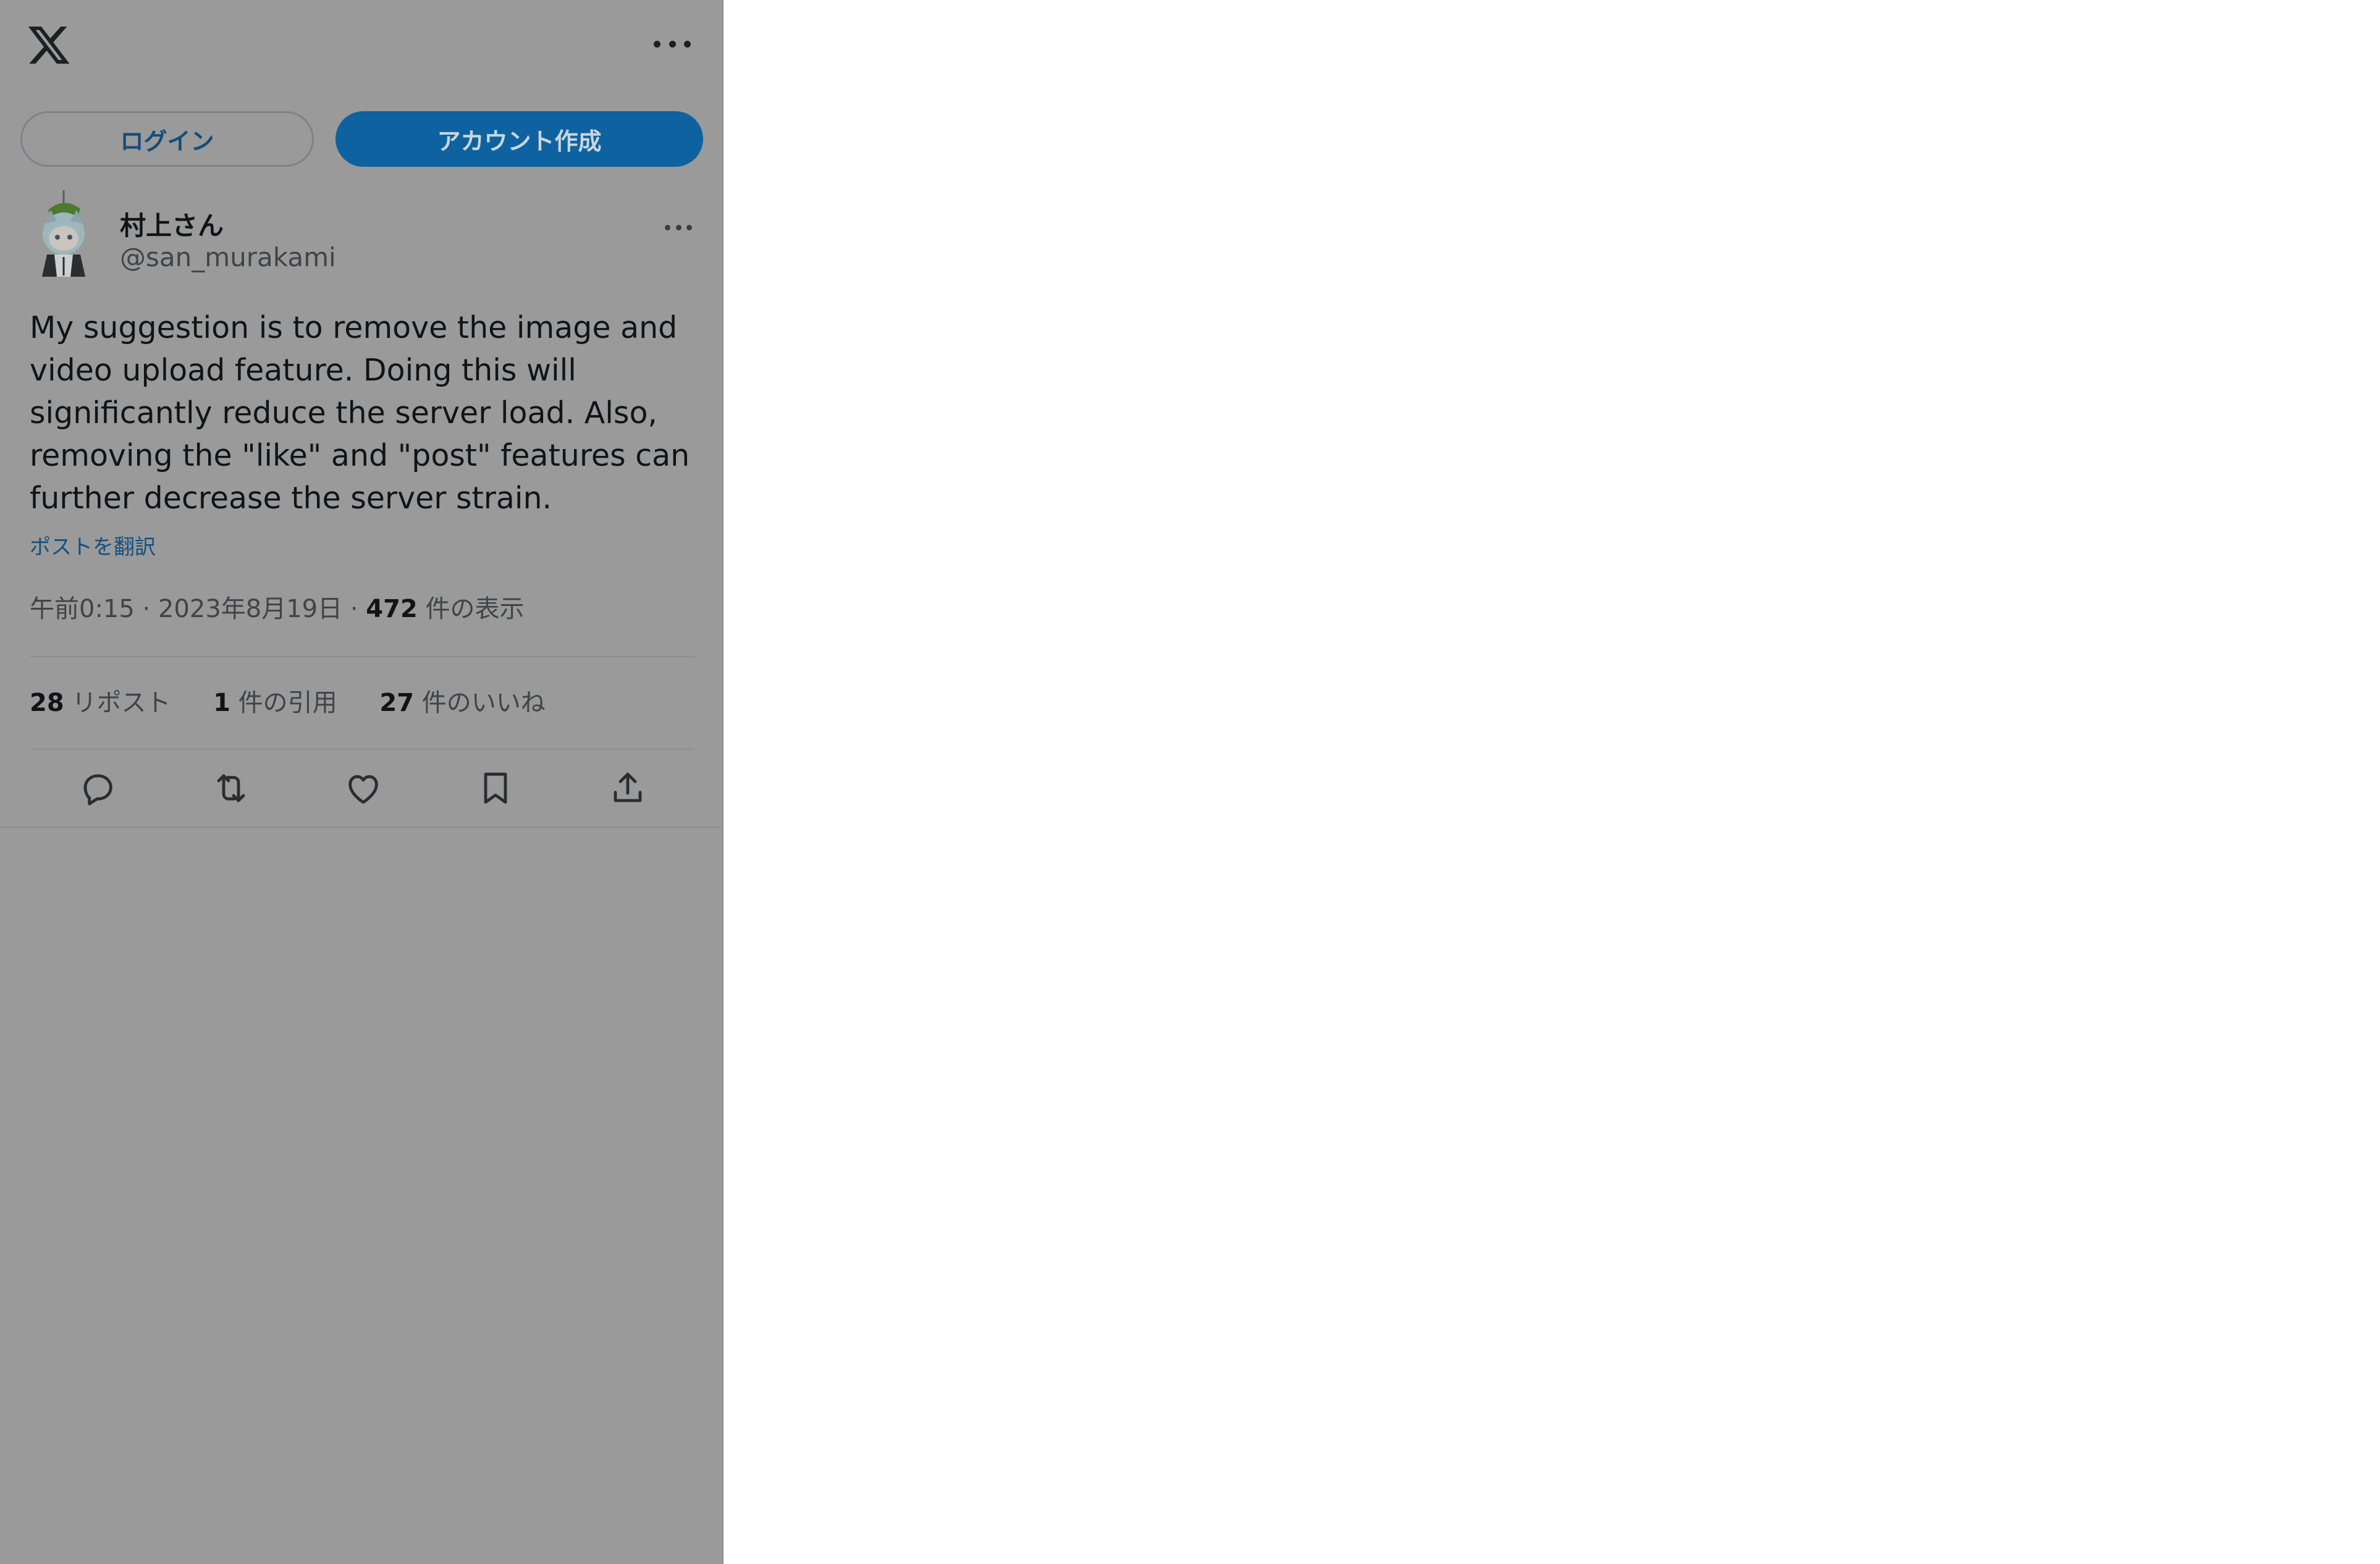 The image size is (2380, 1564). I want to click on post-more-icon, so click(679, 227).